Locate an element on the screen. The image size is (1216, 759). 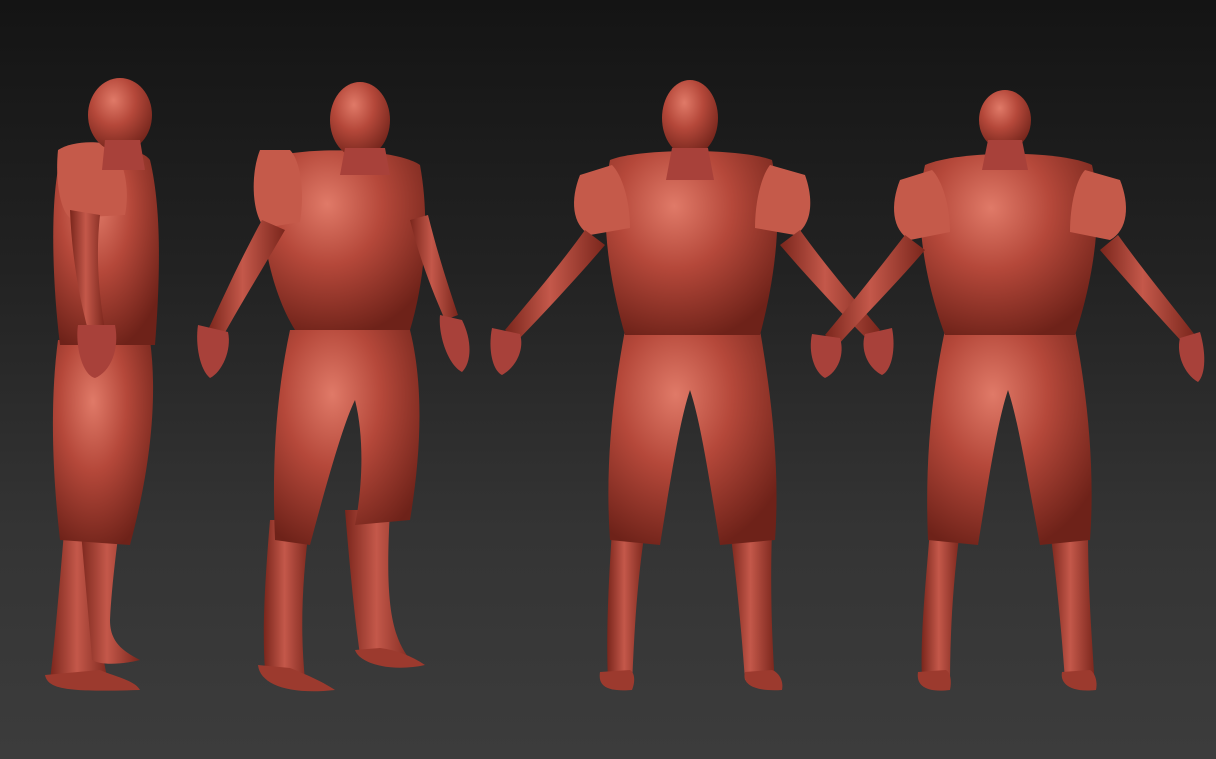
front-arm-right is located at coordinates (830, 285).